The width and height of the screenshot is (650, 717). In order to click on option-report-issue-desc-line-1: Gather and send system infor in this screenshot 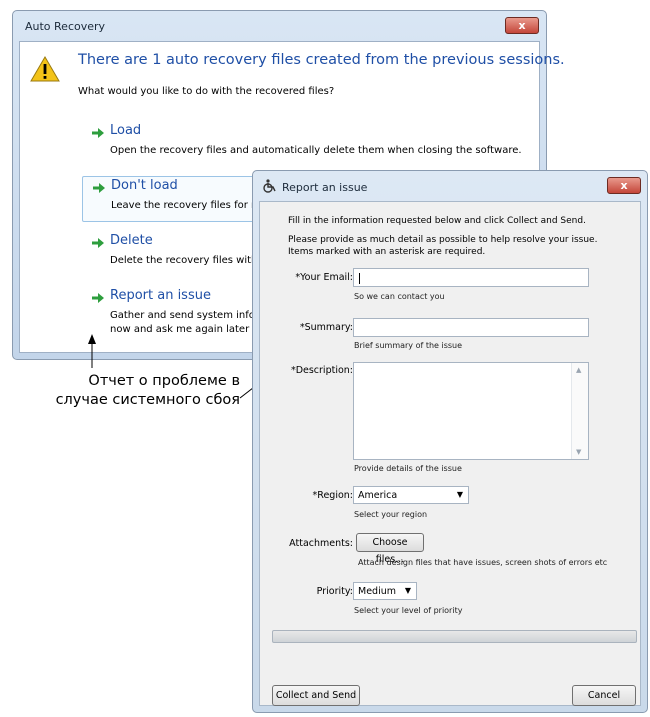, I will do `click(184, 315)`.